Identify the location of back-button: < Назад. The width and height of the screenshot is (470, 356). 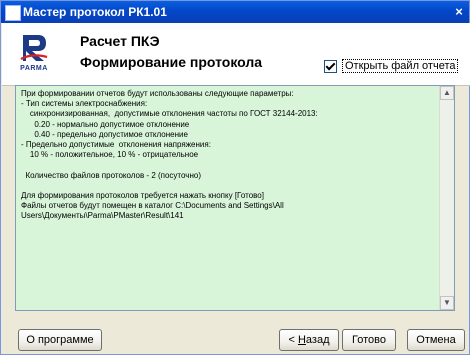
(309, 340).